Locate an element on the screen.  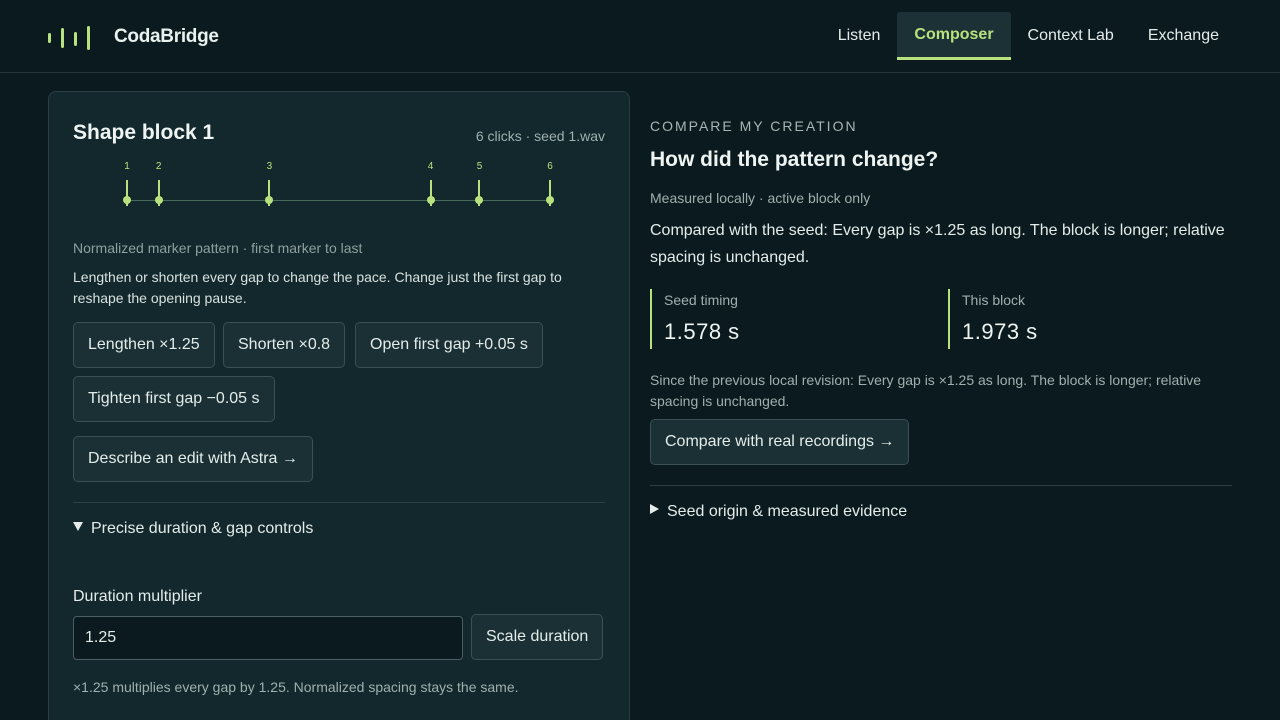
marker-label: 1 is located at coordinates (127, 166).